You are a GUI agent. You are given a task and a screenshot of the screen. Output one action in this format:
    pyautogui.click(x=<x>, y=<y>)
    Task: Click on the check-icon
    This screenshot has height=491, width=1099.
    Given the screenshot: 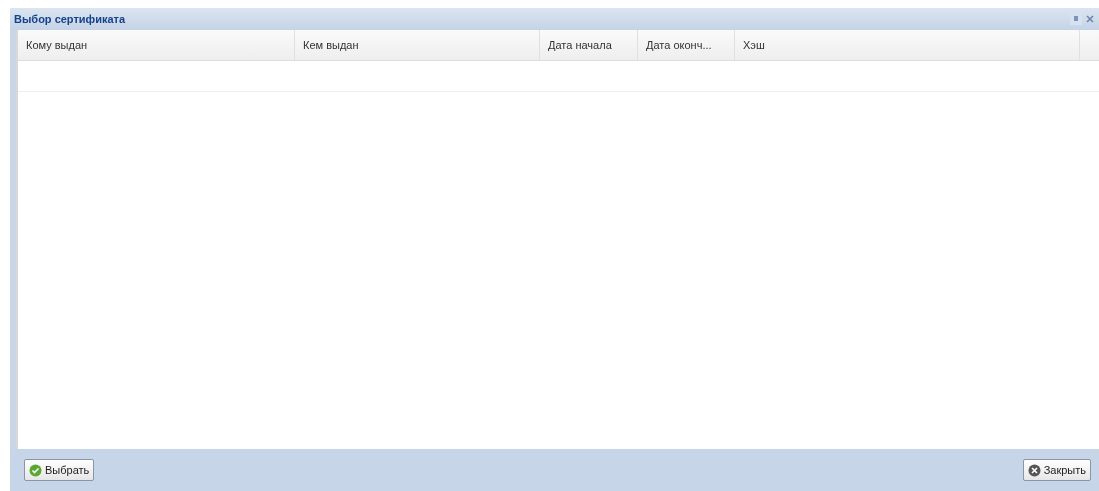 What is the action you would take?
    pyautogui.click(x=35, y=470)
    